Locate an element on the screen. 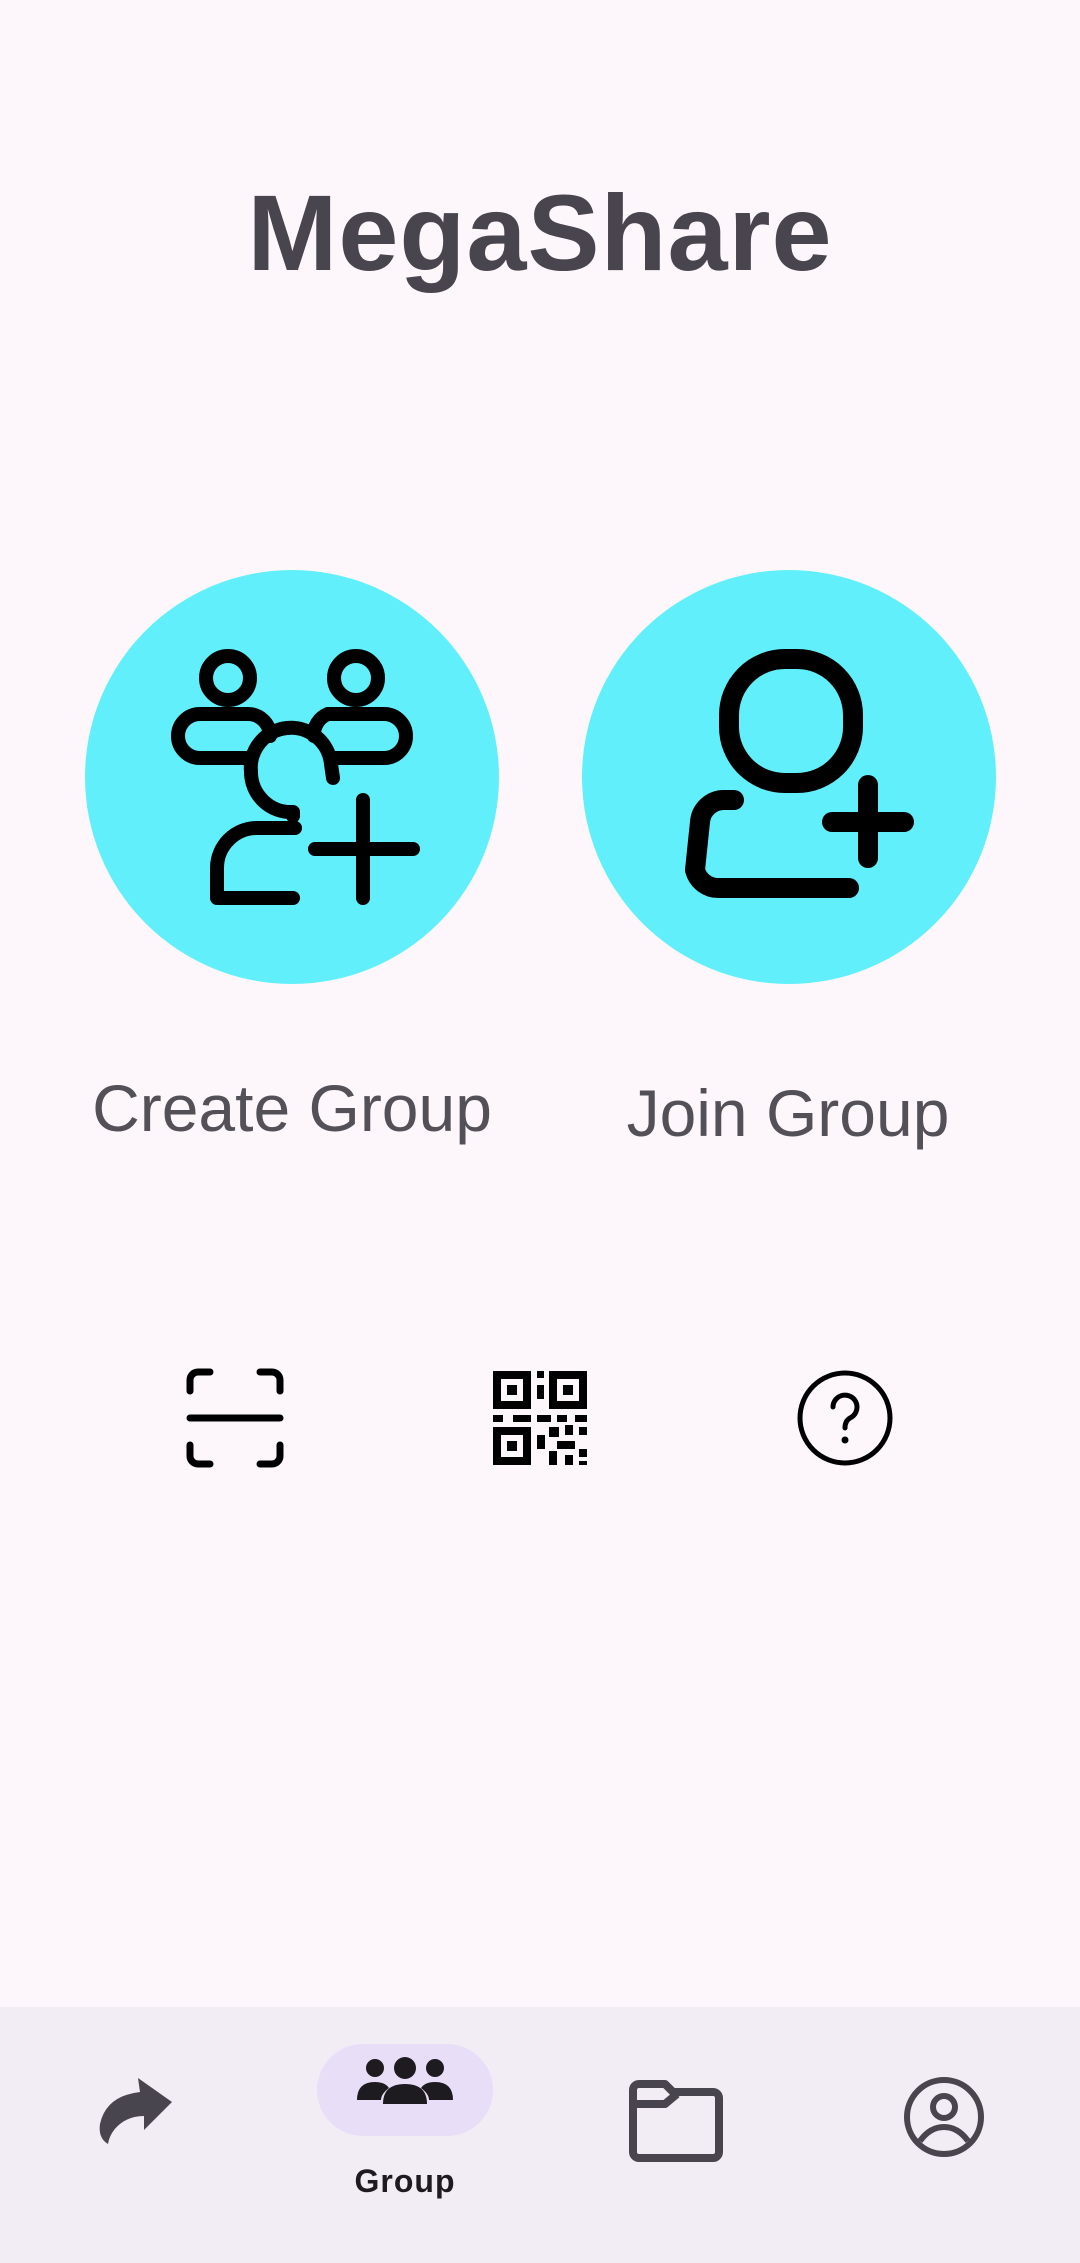 This screenshot has height=2263, width=1080. share-icon is located at coordinates (135, 2111).